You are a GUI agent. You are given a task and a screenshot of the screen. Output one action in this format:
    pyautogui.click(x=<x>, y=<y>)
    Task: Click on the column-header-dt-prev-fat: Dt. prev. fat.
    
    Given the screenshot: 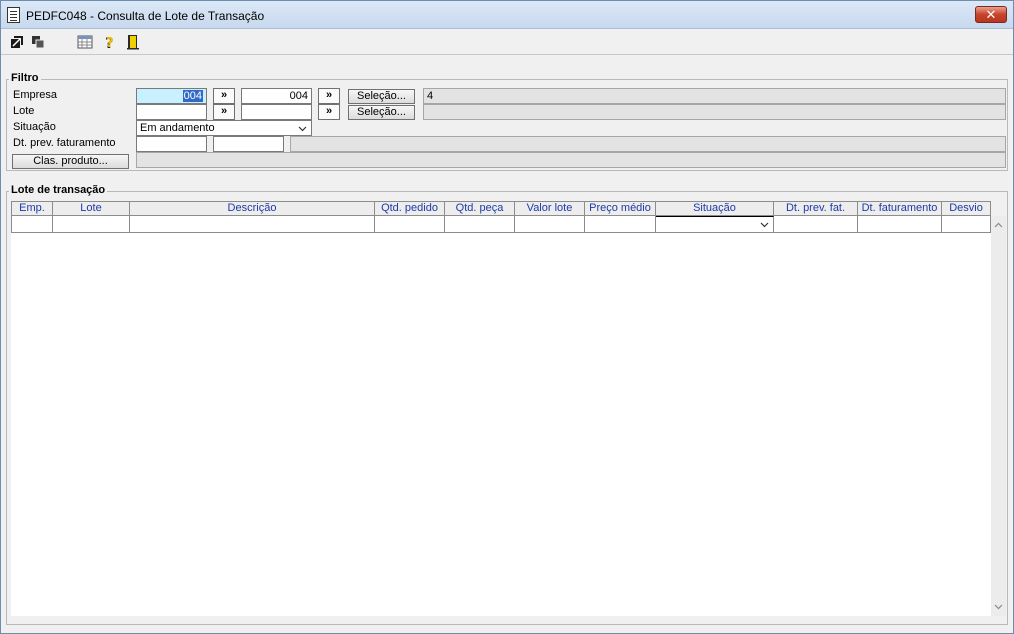 What is the action you would take?
    pyautogui.click(x=816, y=208)
    